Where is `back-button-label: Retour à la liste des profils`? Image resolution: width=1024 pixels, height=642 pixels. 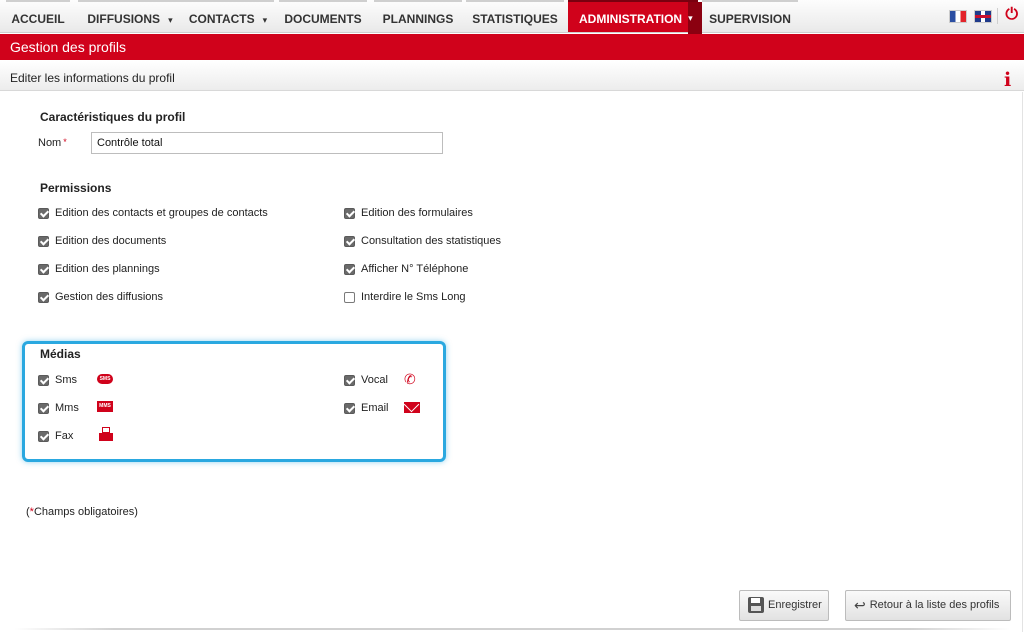
back-button-label: Retour à la liste des profils is located at coordinates (934, 605).